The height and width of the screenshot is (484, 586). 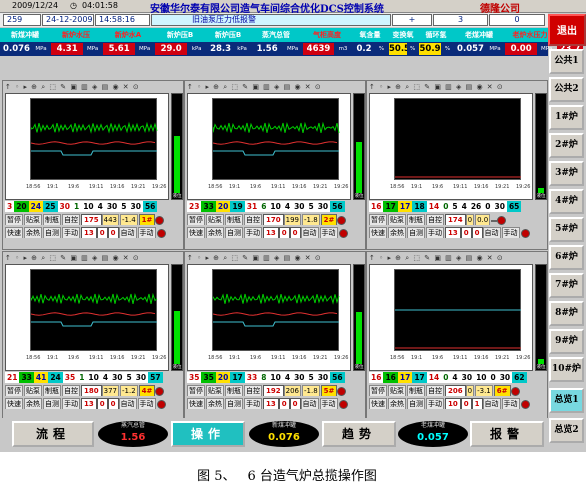 What do you see at coordinates (566, 89) in the screenshot?
I see `nav-button-2: 公共2` at bounding box center [566, 89].